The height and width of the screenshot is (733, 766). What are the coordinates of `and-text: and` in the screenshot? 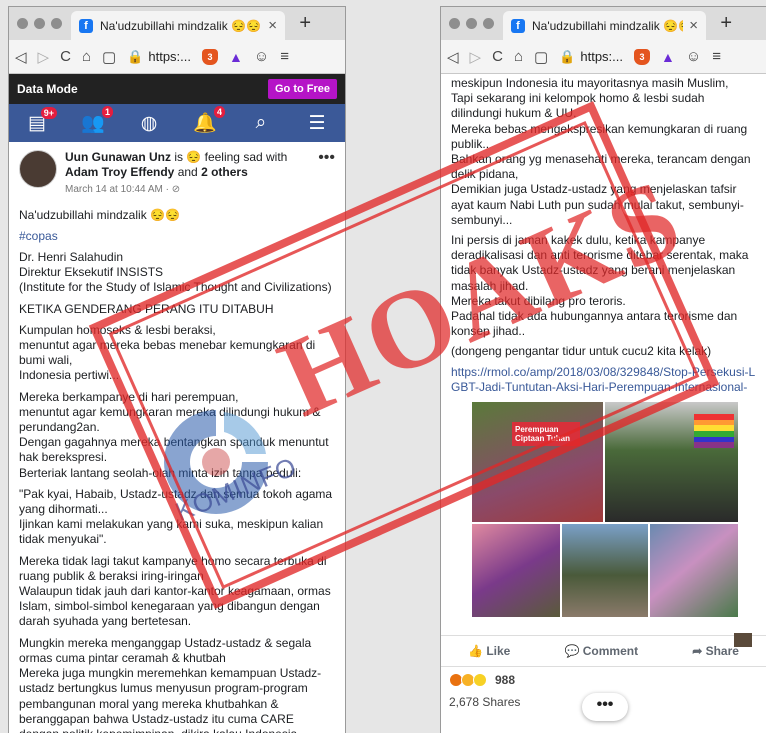 It's located at (187, 172).